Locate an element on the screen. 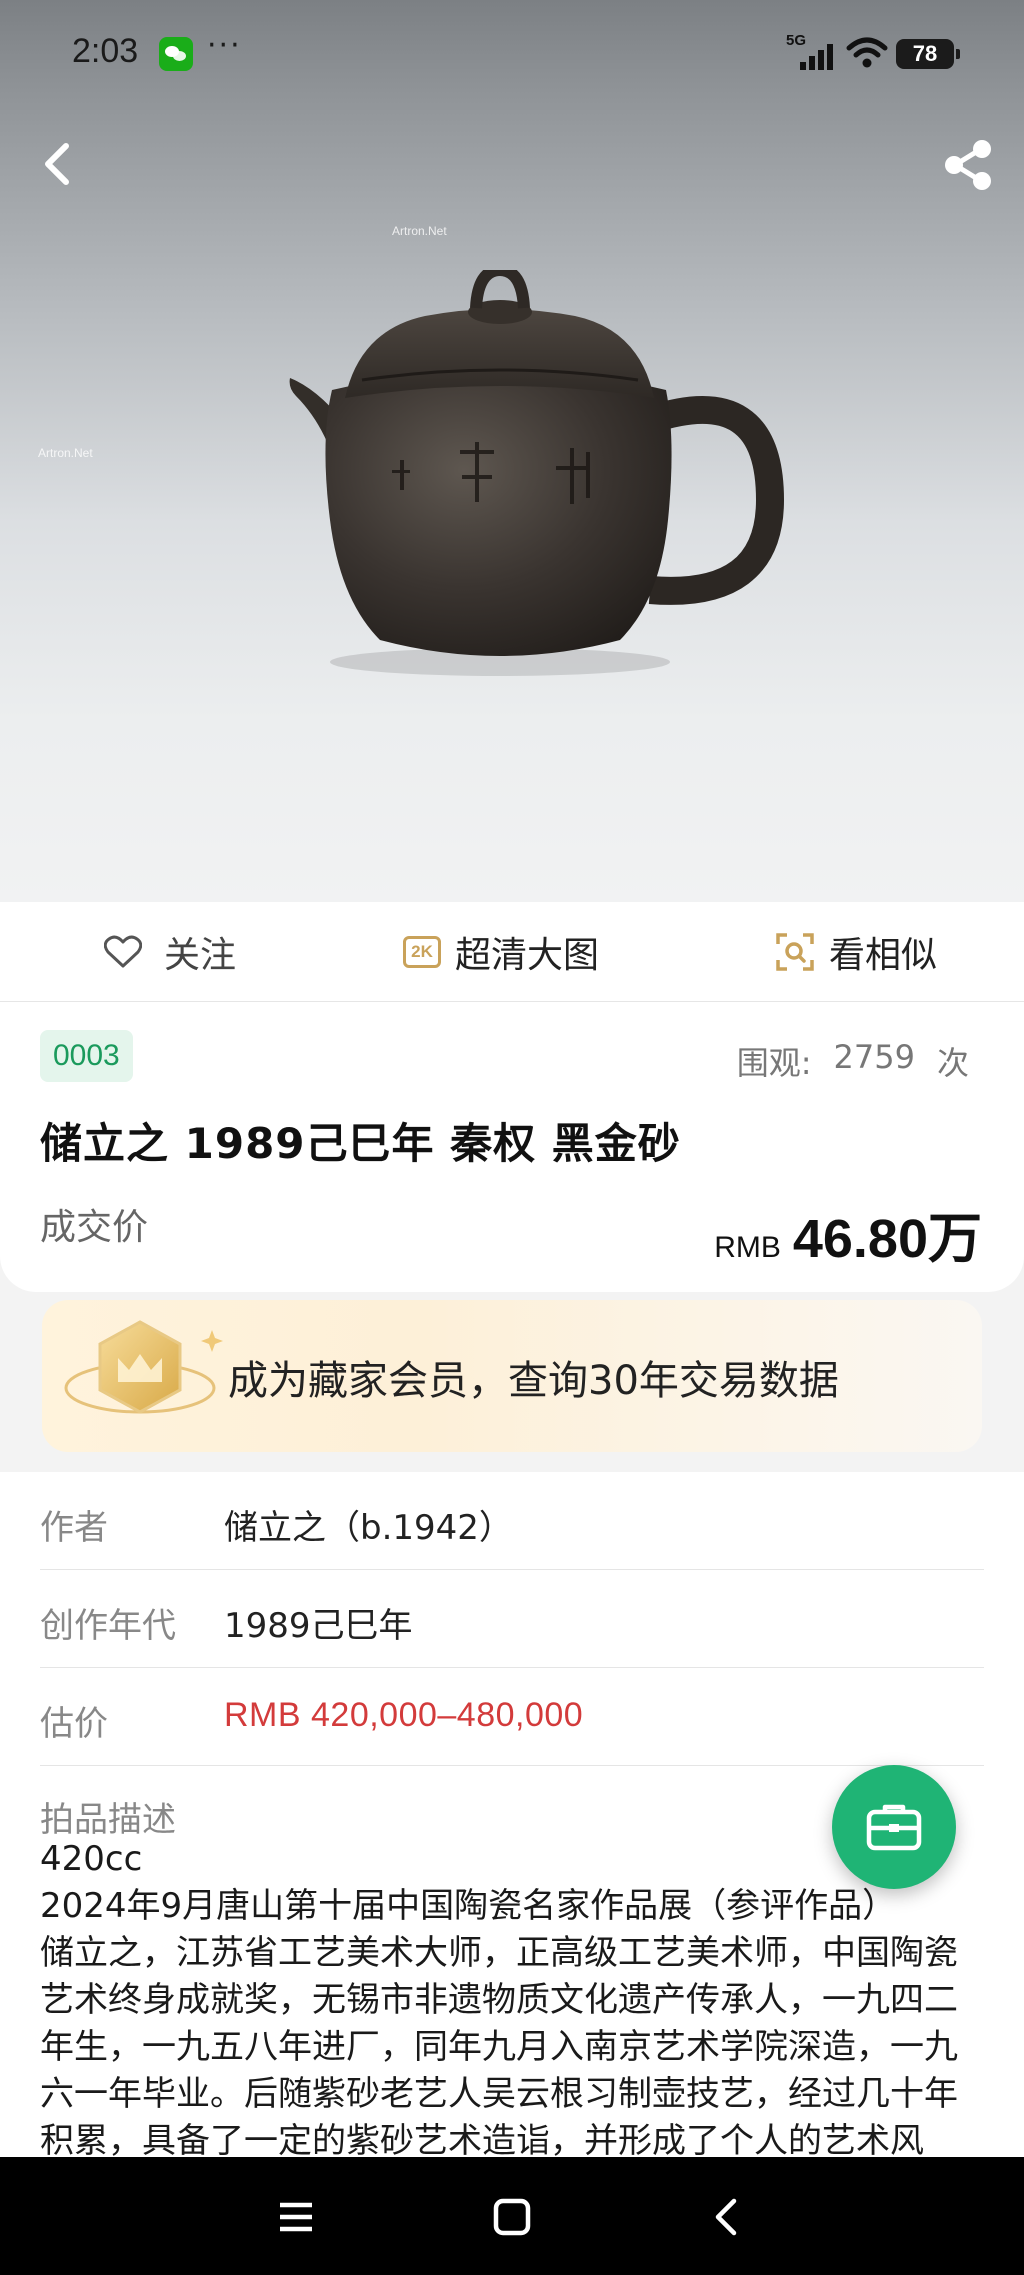  hd-image-label: 超清大图 is located at coordinates (527, 955).